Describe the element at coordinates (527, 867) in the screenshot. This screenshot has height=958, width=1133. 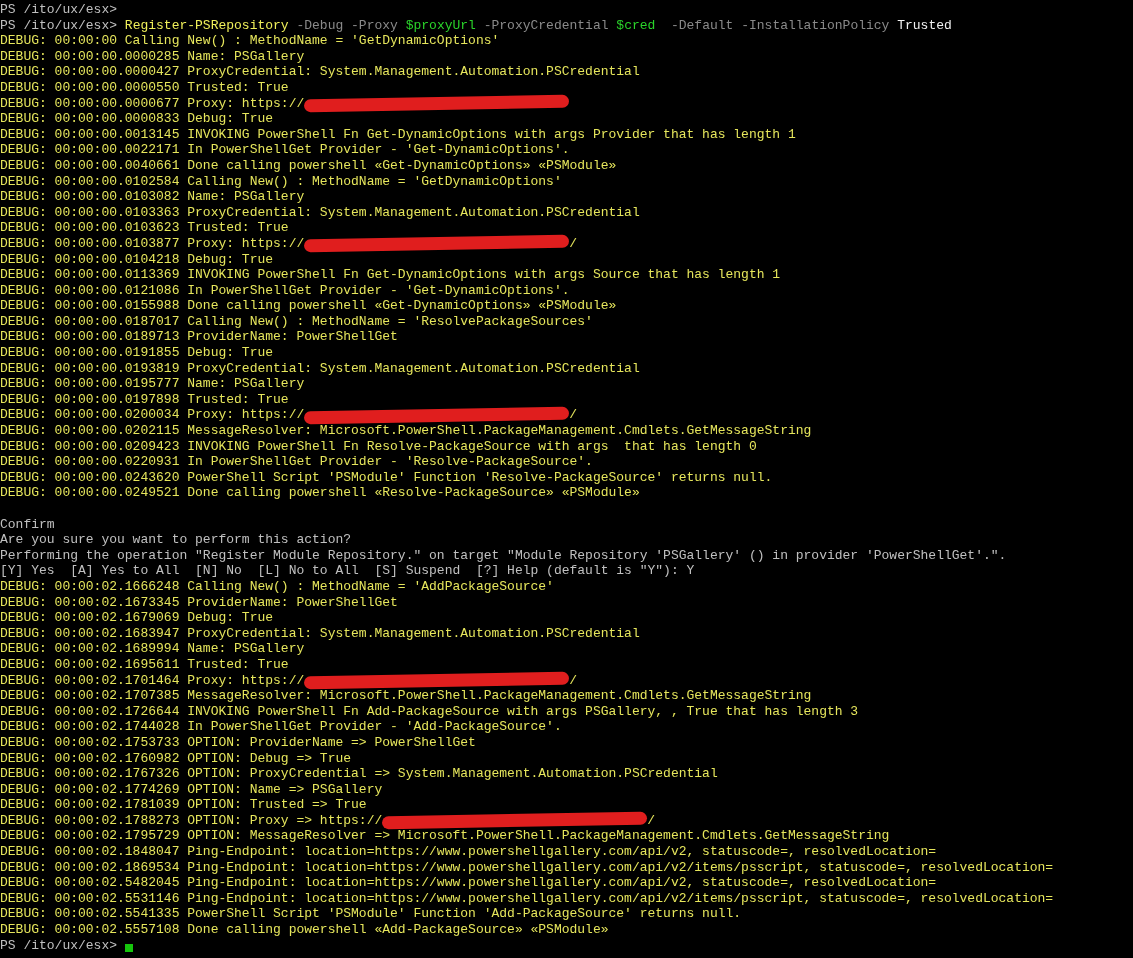
I see `debug-line: DEBUG: 00:00:02.1869534 Ping-Endpoint: location=https://www.powershellgallery.com/api/v2/items/psscript, statuscode=, resolvedLocation=` at that location.